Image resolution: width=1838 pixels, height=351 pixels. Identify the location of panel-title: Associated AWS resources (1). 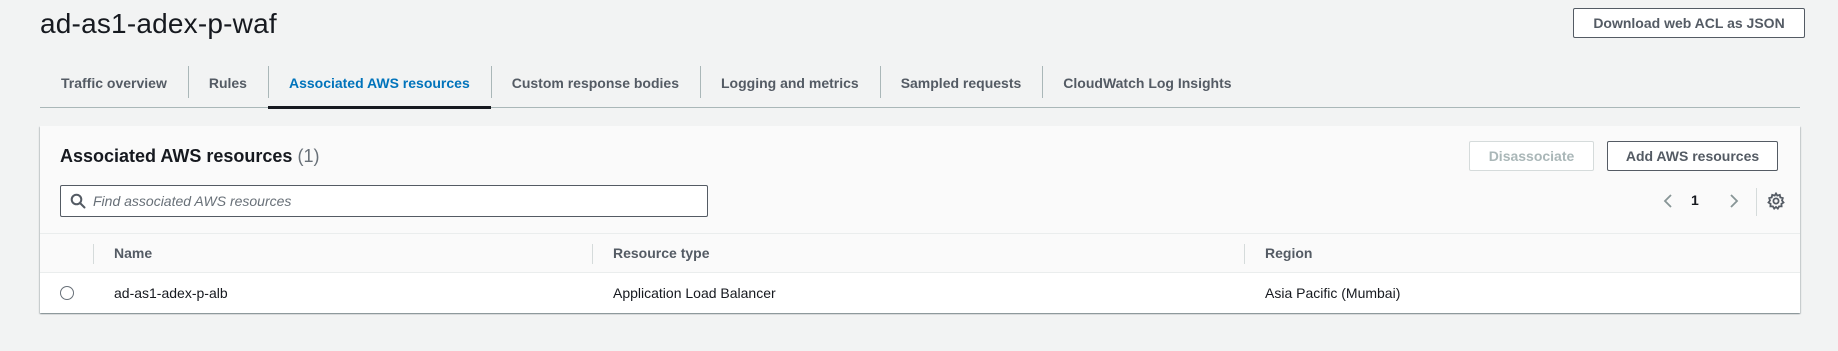
(189, 156).